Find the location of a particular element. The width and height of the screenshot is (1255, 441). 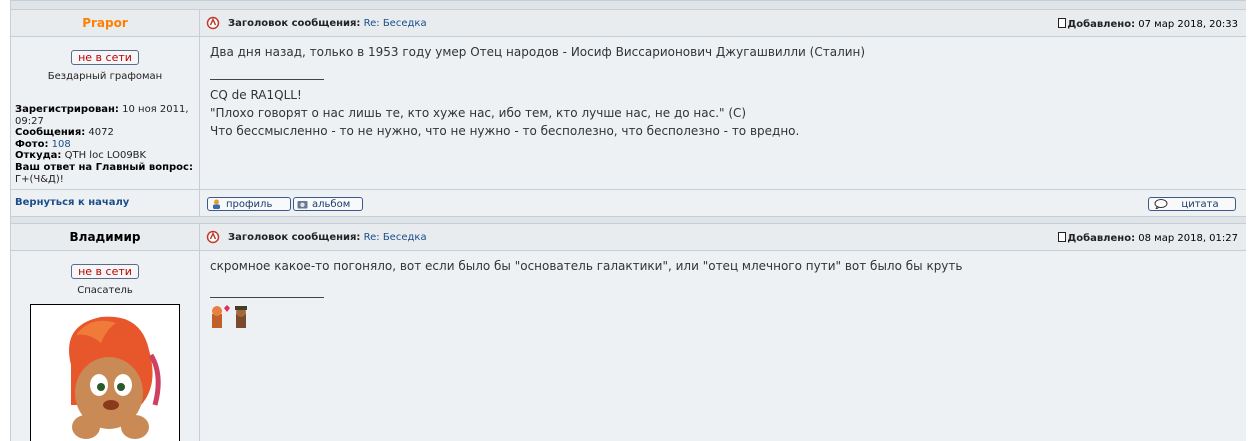

post-date: Добавлено: 08 мар 2018, 01:27 is located at coordinates (1148, 238).